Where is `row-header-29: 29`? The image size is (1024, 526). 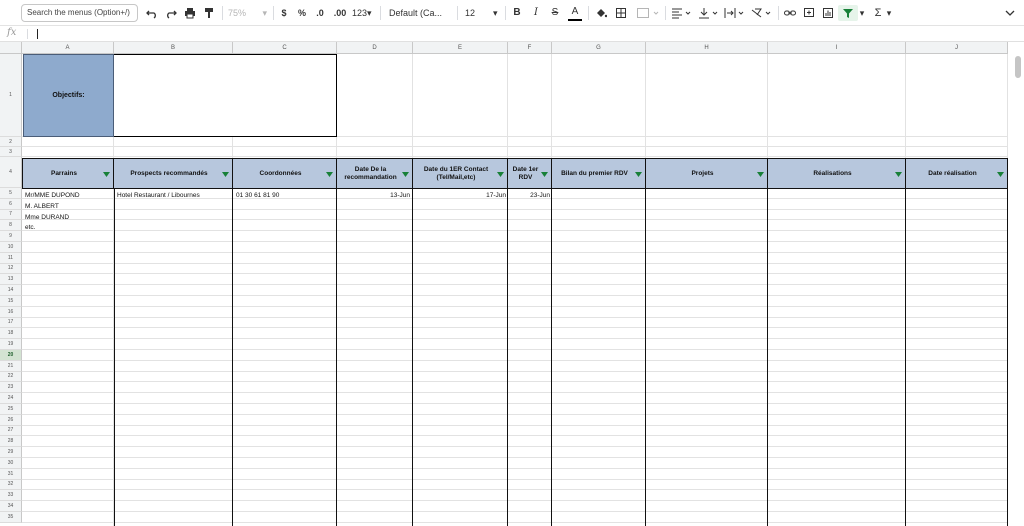 row-header-29: 29 is located at coordinates (11, 452).